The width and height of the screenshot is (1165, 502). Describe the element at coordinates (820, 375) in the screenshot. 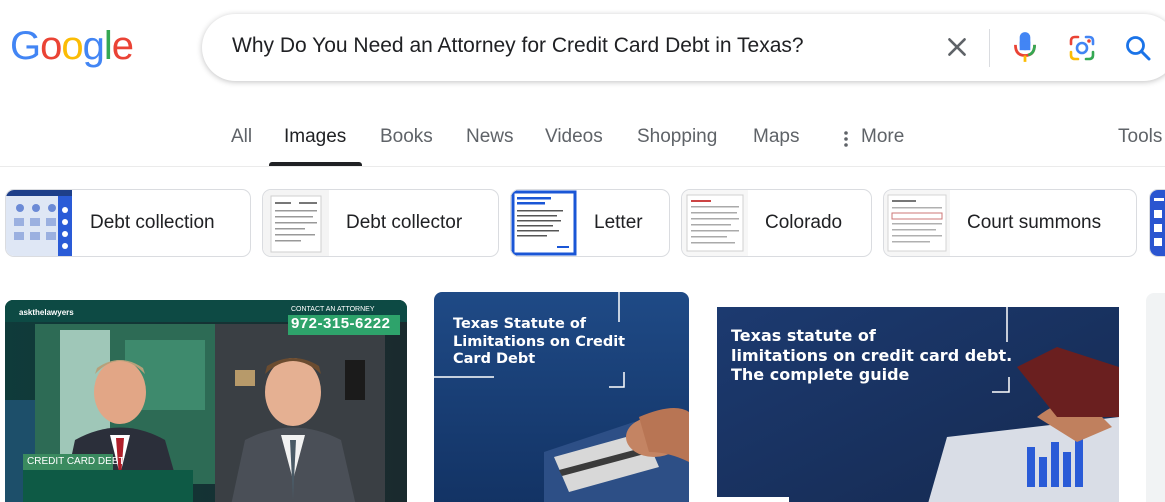

I see `result-title-line: The complete guide` at that location.